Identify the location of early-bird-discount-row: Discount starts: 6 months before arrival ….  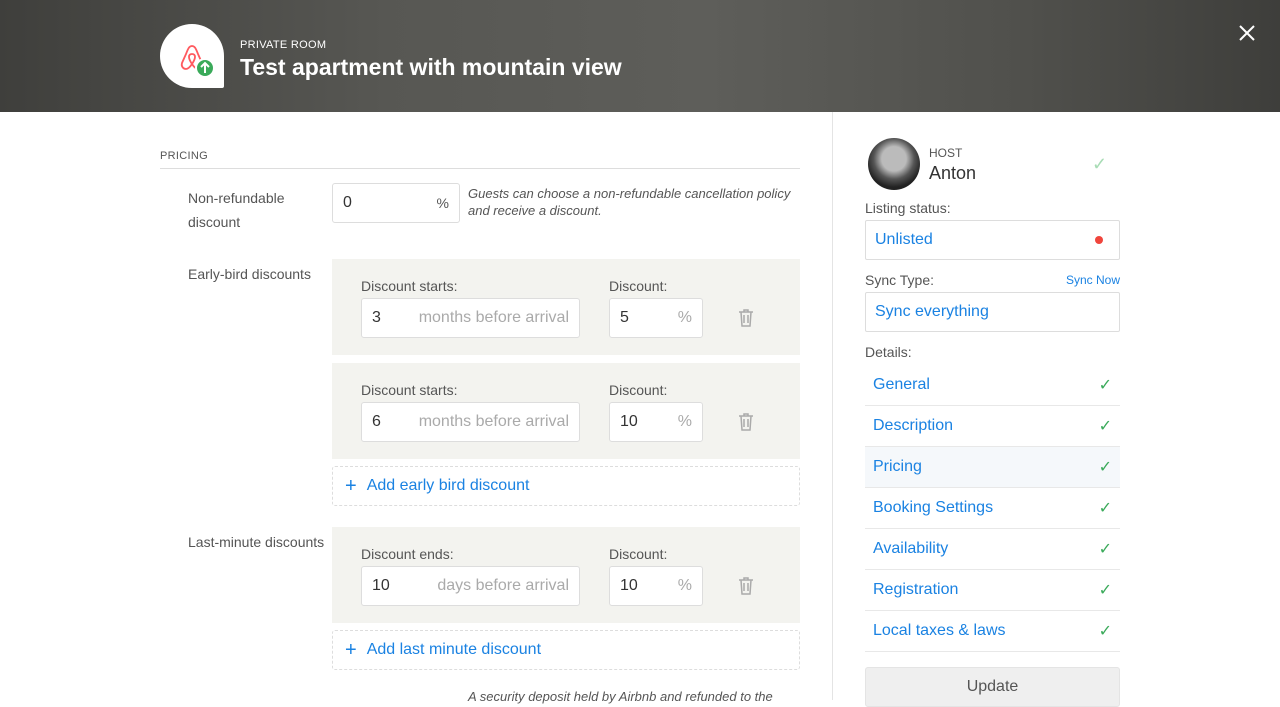
(566, 411).